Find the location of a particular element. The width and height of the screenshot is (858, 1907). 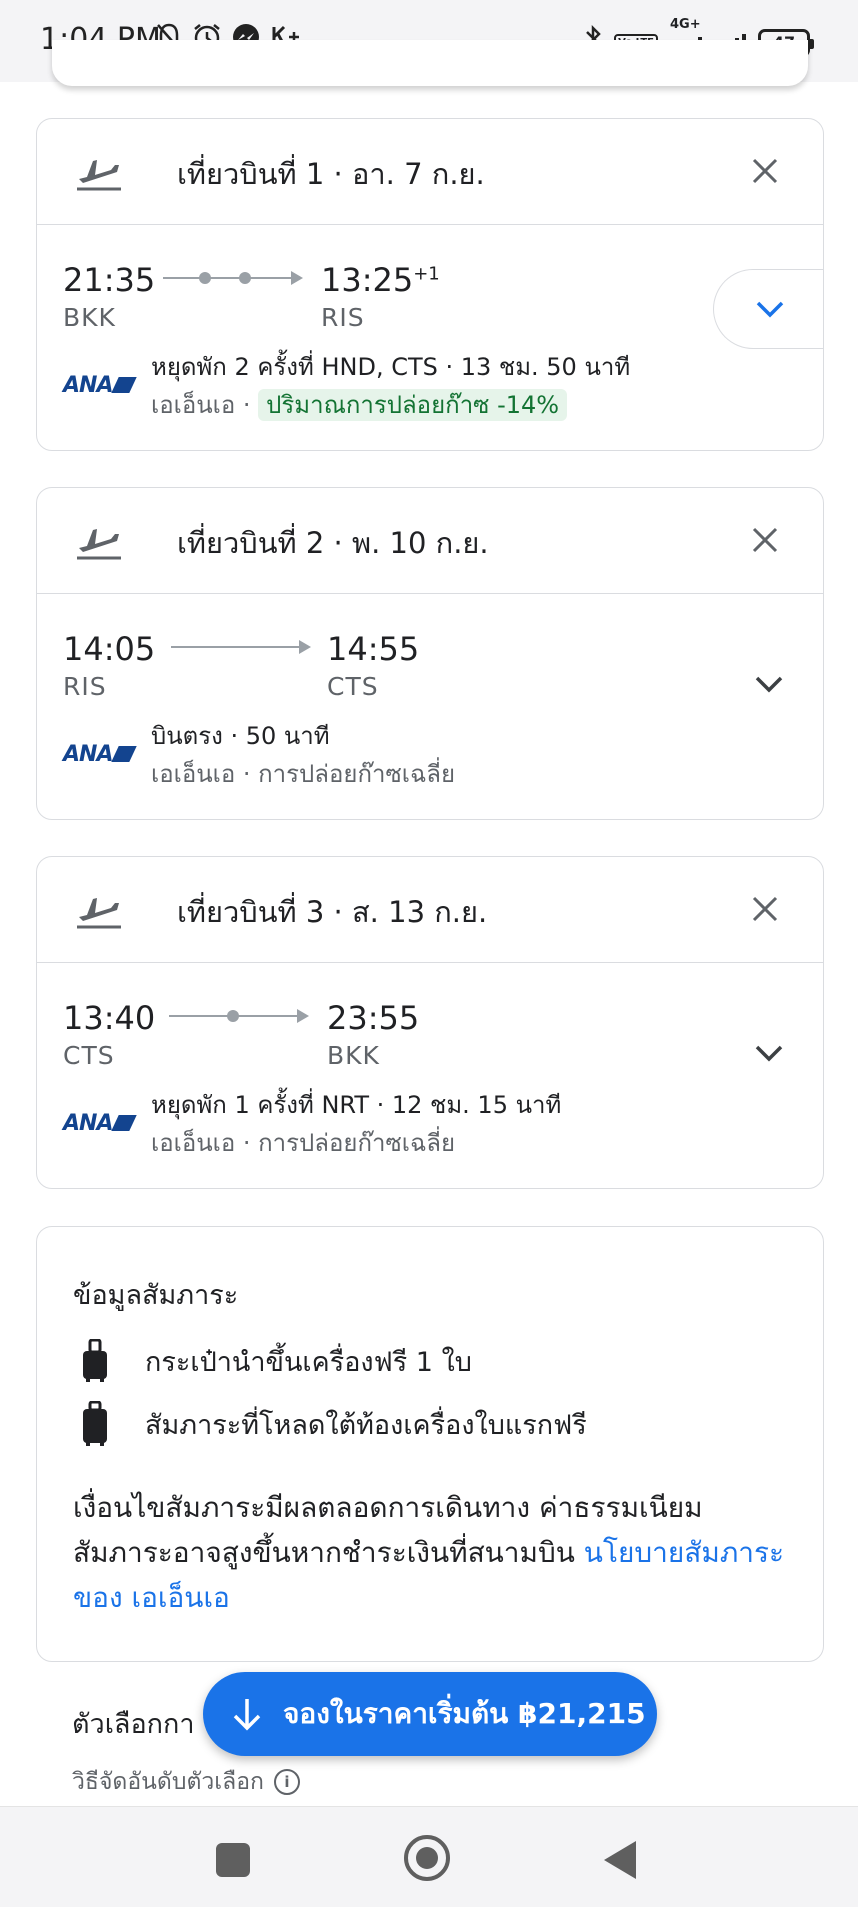

flight-card-header: เที่ยวบินที่ 2 · พ. 10 ก.ย. is located at coordinates (430, 541).